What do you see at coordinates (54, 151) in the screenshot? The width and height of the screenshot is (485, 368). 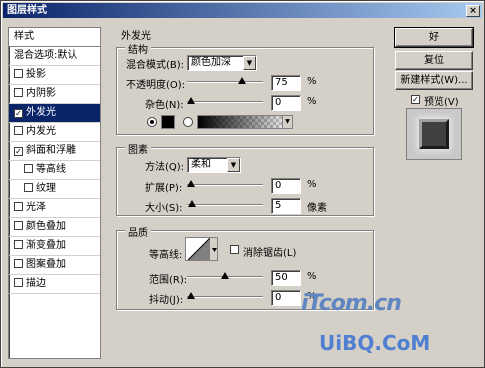 I see `style-item: ✓ 斜面和浮雕` at bounding box center [54, 151].